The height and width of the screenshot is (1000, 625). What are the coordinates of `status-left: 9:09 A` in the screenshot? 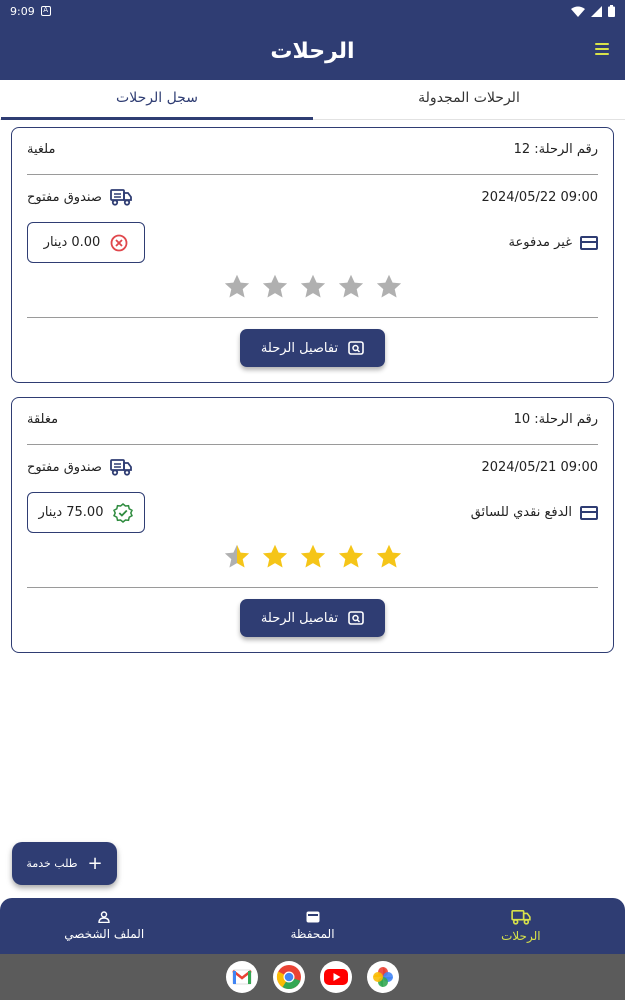 It's located at (30, 11).